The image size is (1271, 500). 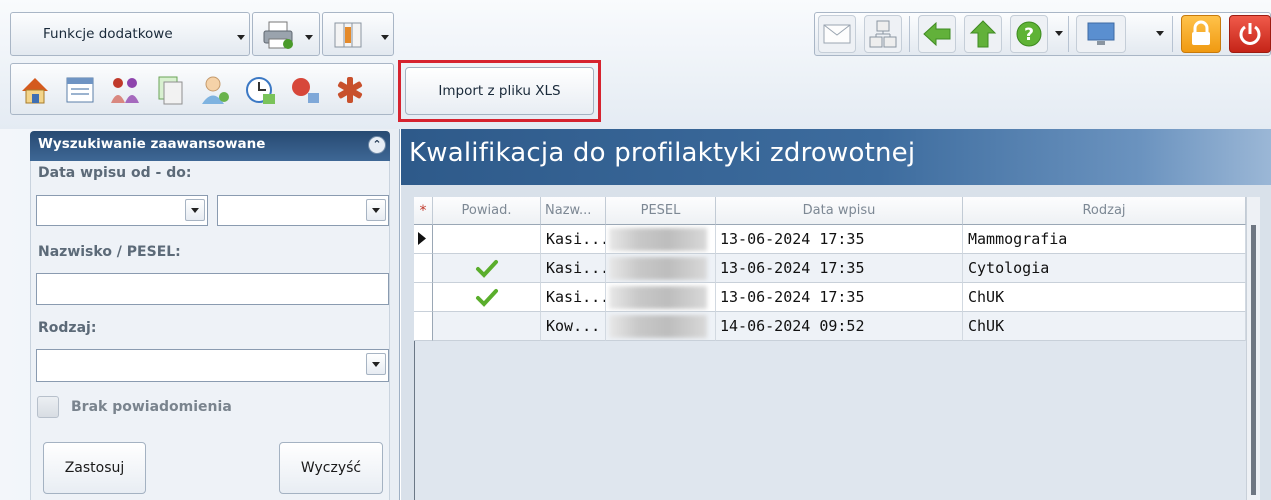 What do you see at coordinates (212, 365) in the screenshot?
I see `type-select` at bounding box center [212, 365].